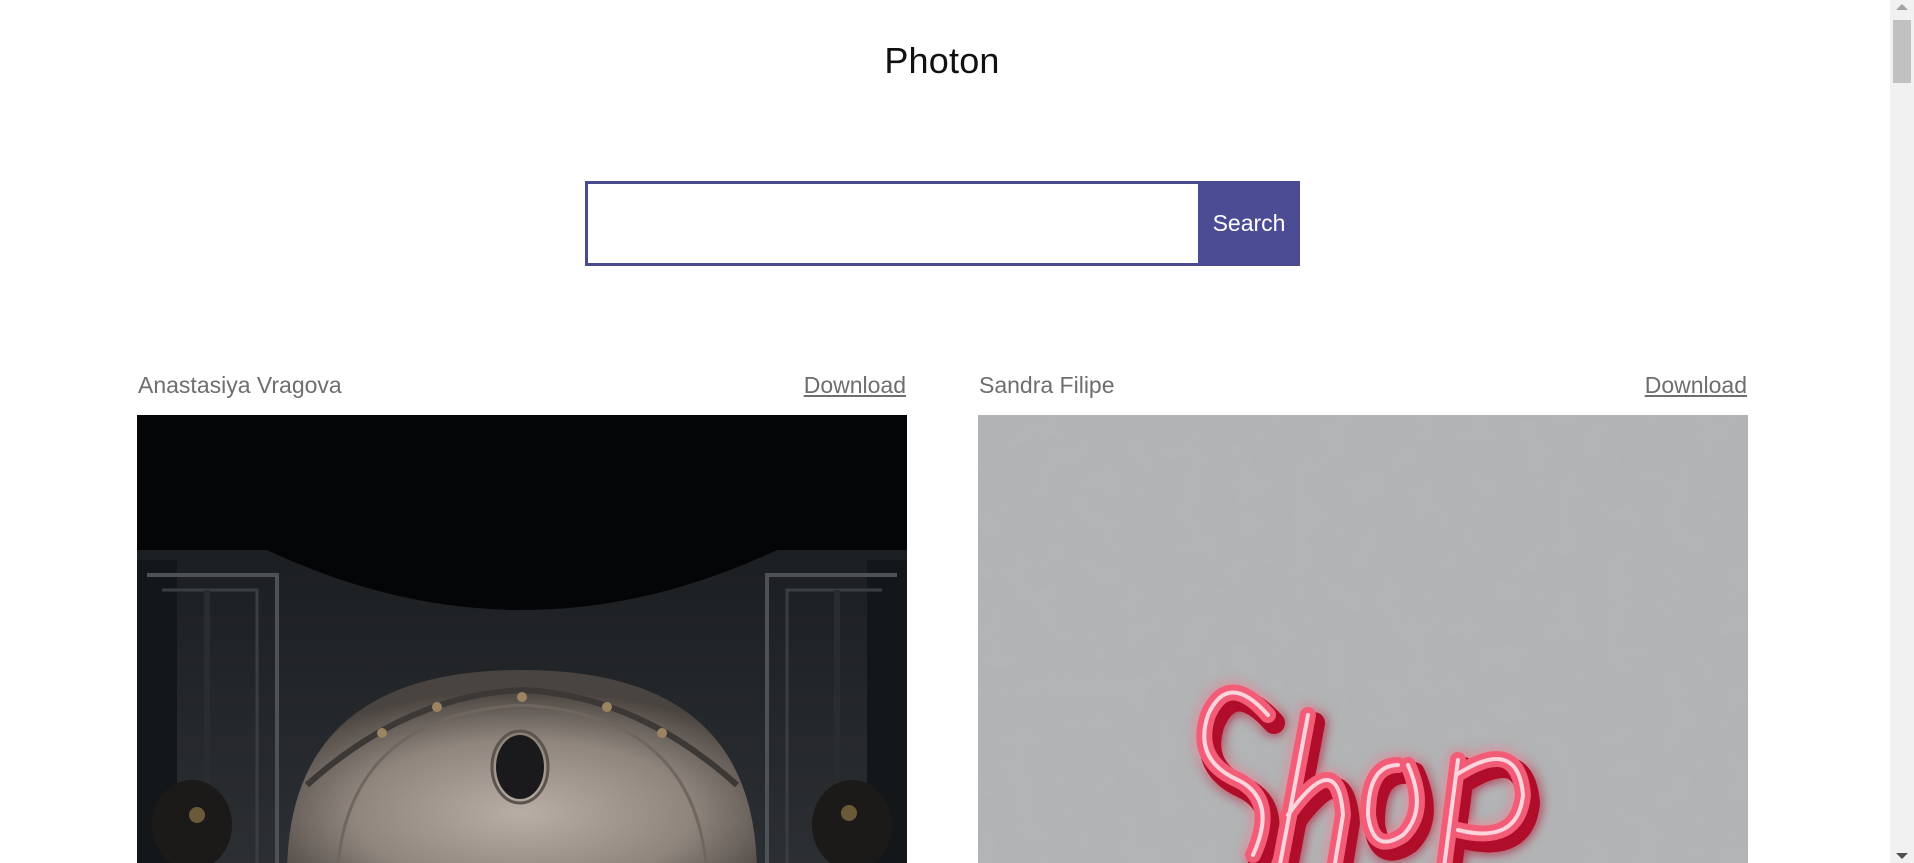  I want to click on photo-author: Sandra Filipe, so click(1047, 385).